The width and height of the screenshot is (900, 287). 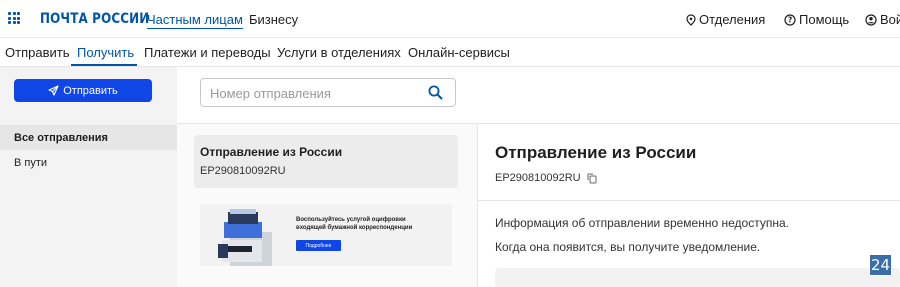 I want to click on shipment-card: Отправление из России EP290810092RU, so click(x=326, y=161).